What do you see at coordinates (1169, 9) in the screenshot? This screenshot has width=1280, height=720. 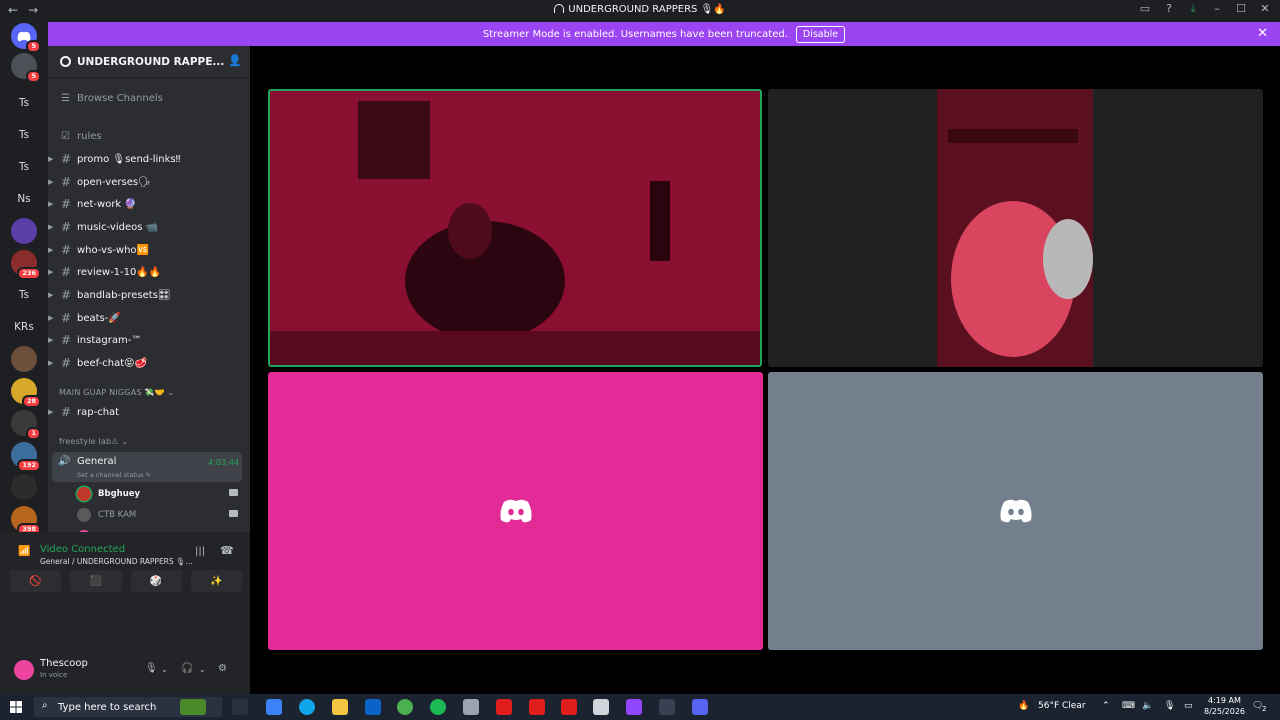 I see `help-icon: ?` at bounding box center [1169, 9].